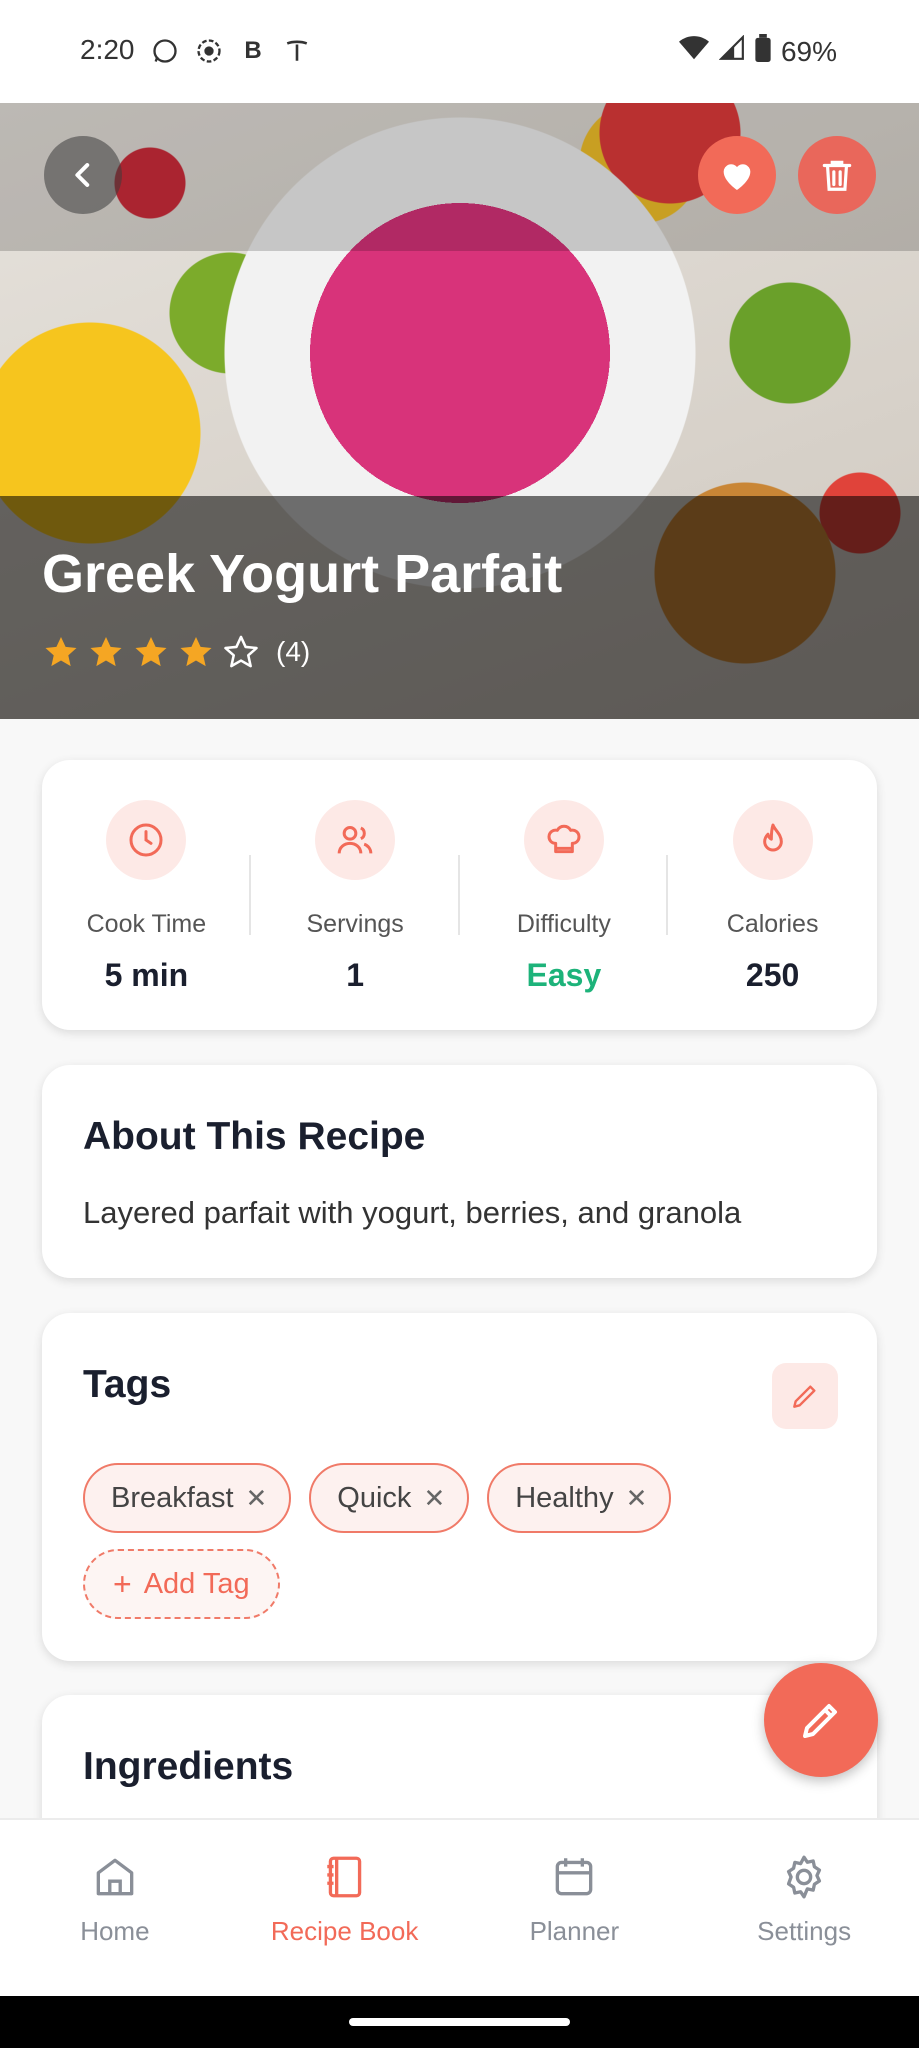 The height and width of the screenshot is (2048, 919). What do you see at coordinates (146, 924) in the screenshot?
I see `stat-label: Cook Time` at bounding box center [146, 924].